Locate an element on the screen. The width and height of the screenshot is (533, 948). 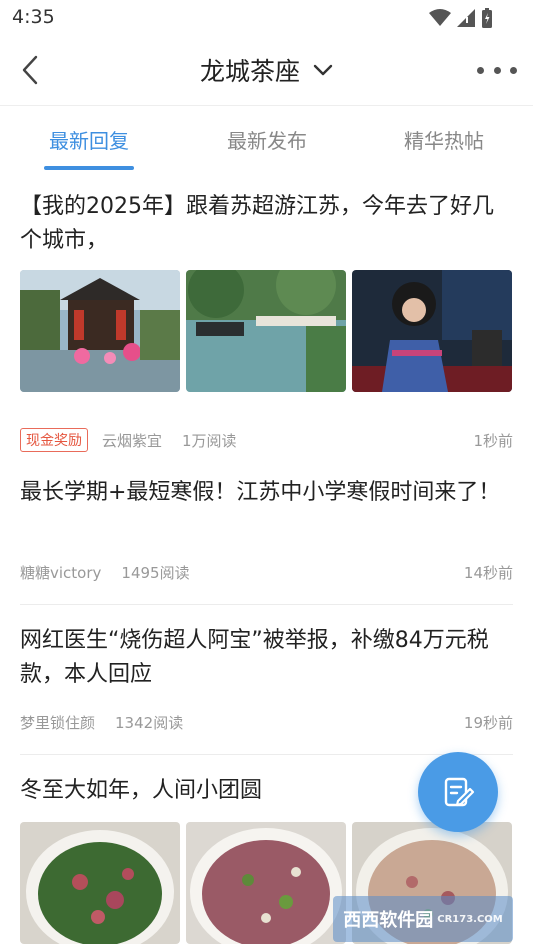
read-count: 1万阅读 is located at coordinates (209, 440).